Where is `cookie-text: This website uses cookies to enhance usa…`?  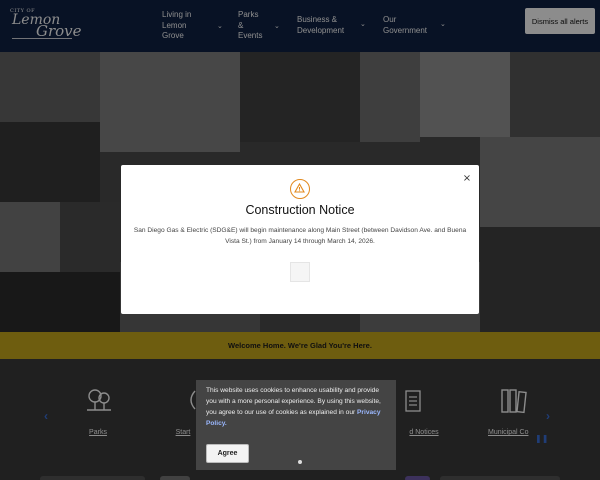 cookie-text: This website uses cookies to enhance usa… is located at coordinates (293, 401).